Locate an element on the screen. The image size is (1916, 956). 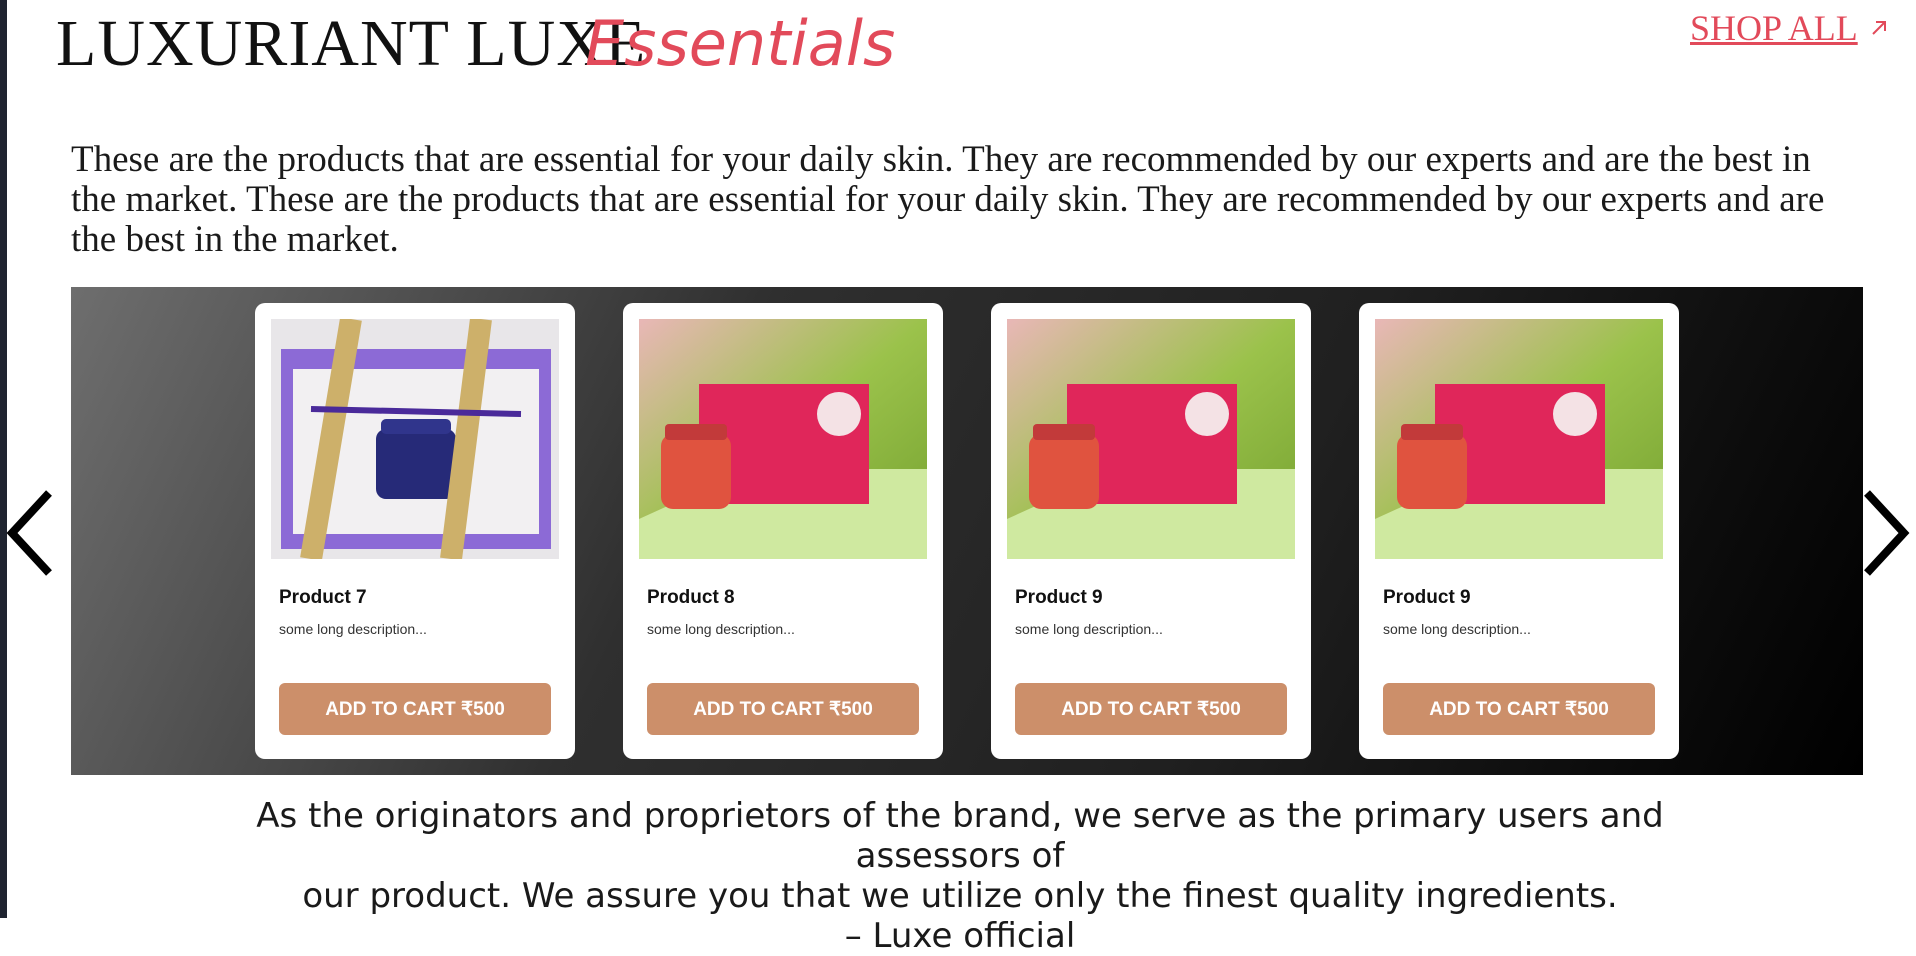
brand-title: LUXURIANT LUXE is located at coordinates (351, 43).